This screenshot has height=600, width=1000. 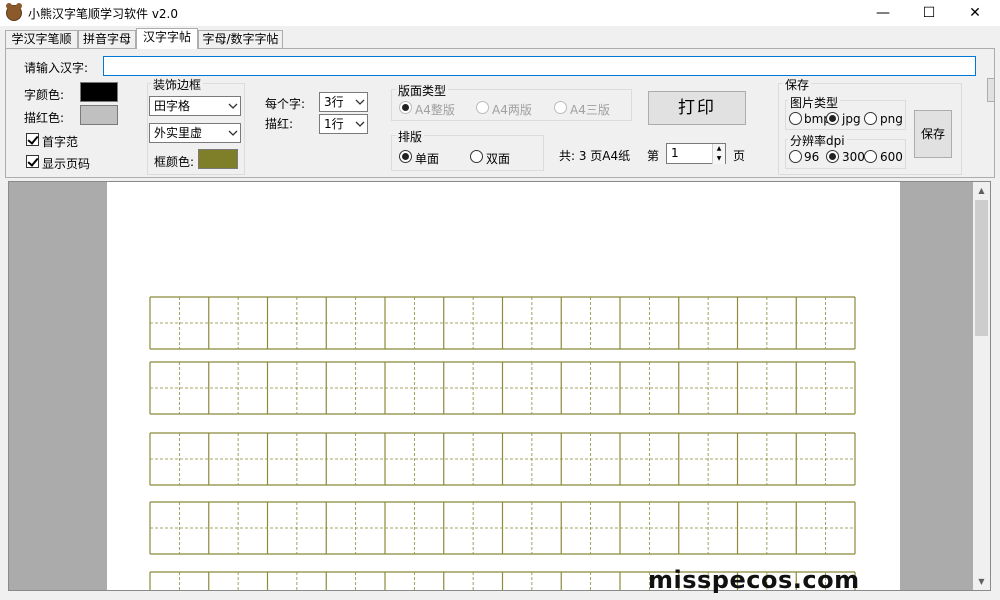 What do you see at coordinates (500, 13) in the screenshot?
I see `title-bar: 小熊汉字笔顺学习软件 v2.0 — ☐ ✕` at bounding box center [500, 13].